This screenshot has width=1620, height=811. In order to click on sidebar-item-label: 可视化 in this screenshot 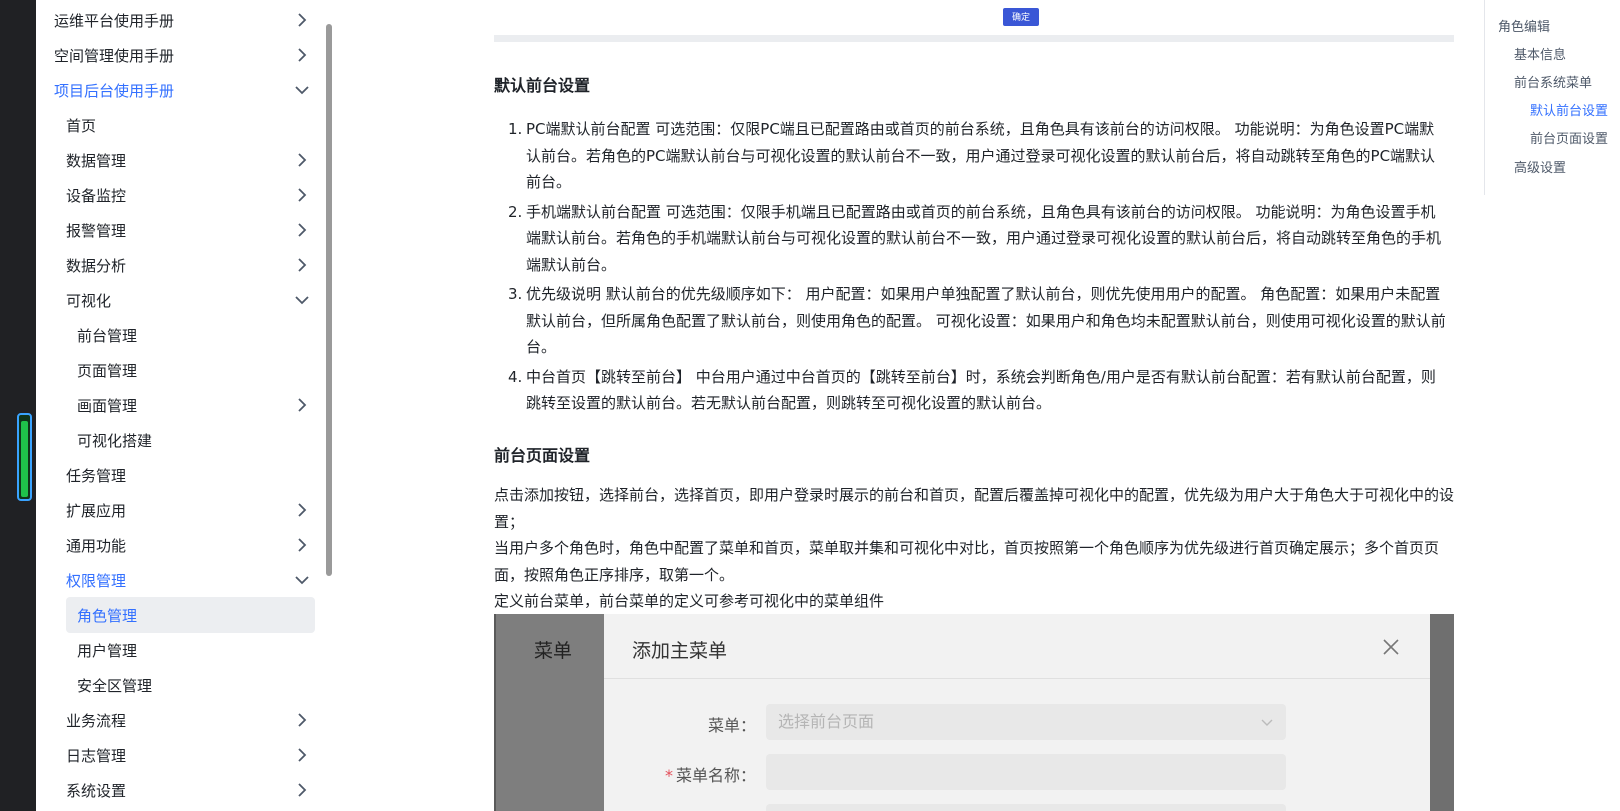, I will do `click(89, 300)`.